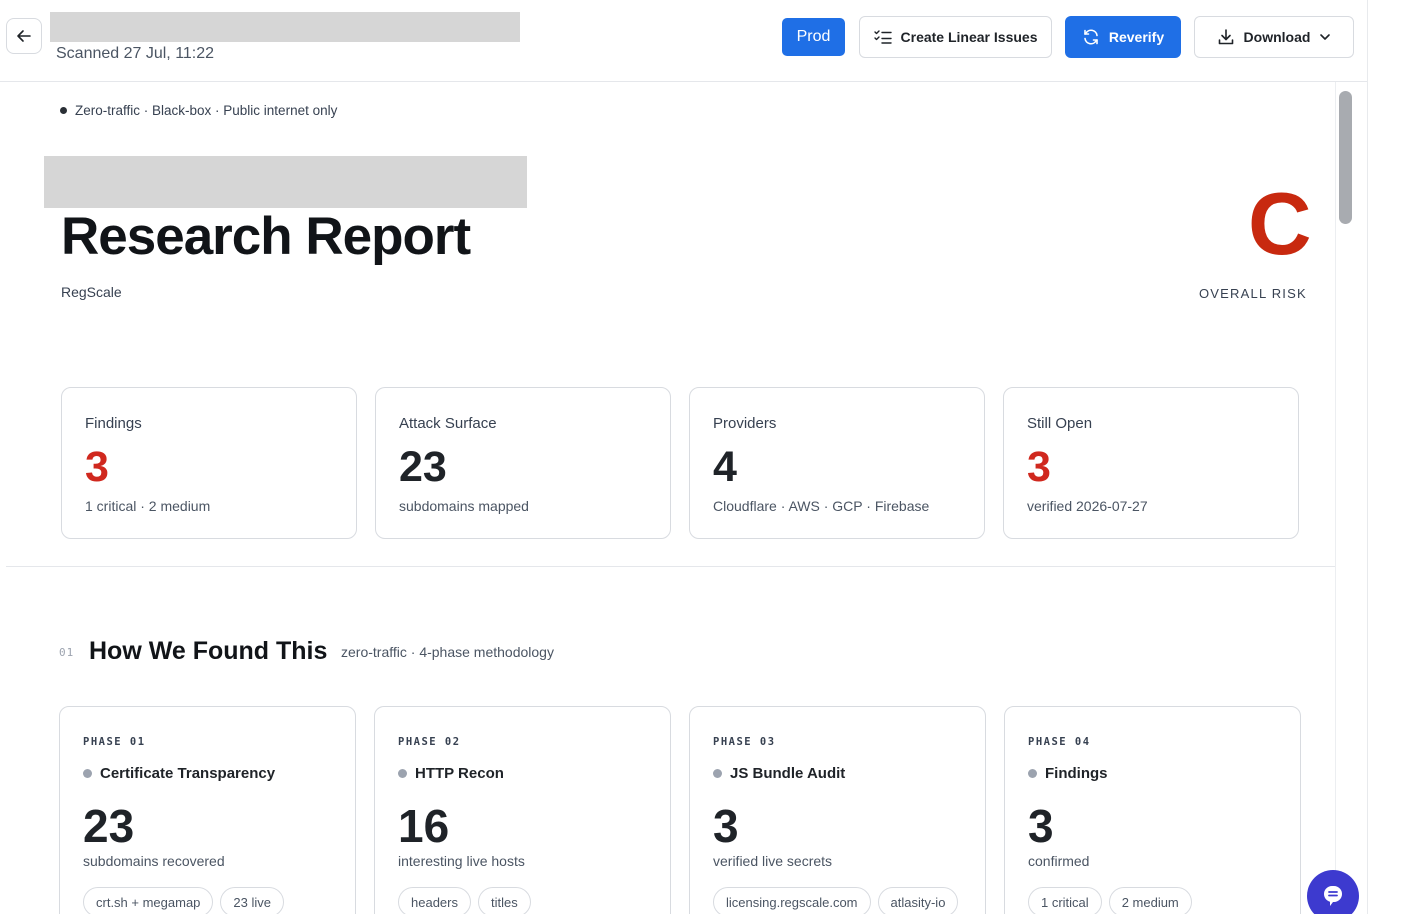 This screenshot has width=1402, height=914. What do you see at coordinates (813, 37) in the screenshot?
I see `prod-environment-button: Prod` at bounding box center [813, 37].